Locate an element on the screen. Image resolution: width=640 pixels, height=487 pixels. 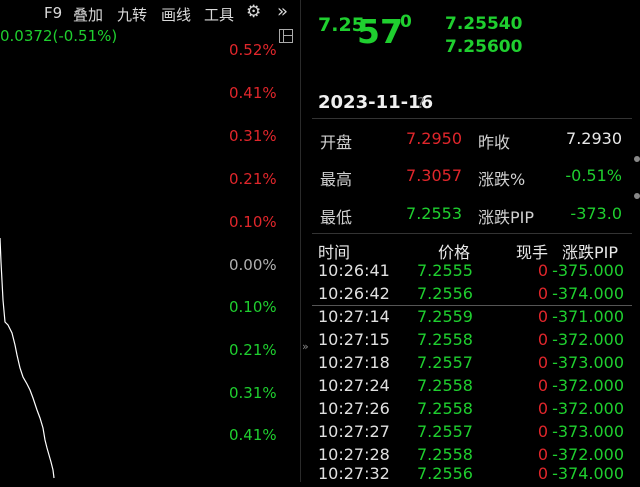
price-main: 57 is located at coordinates (380, 31).